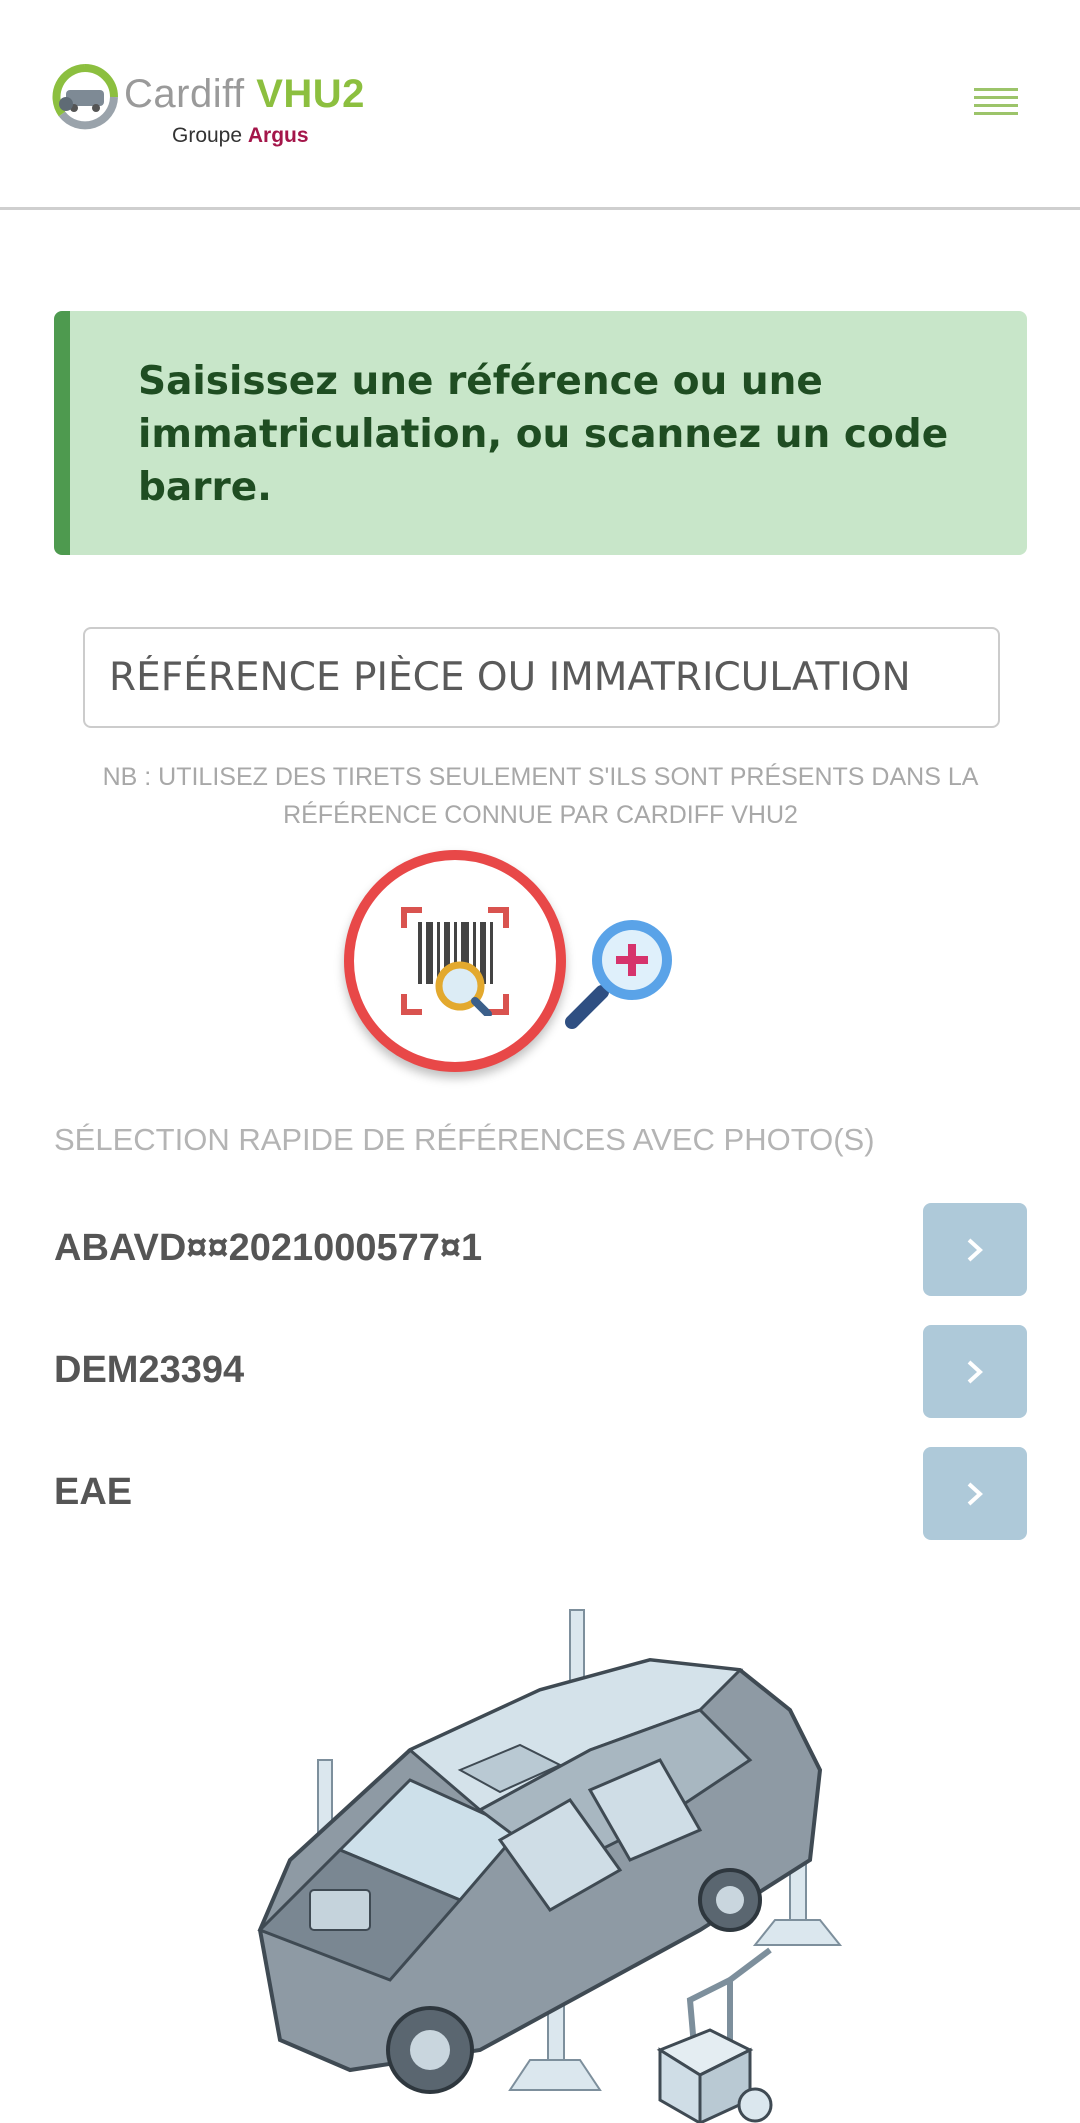 Image resolution: width=1080 pixels, height=2123 pixels. I want to click on zoom-in-icon, so click(622, 972).